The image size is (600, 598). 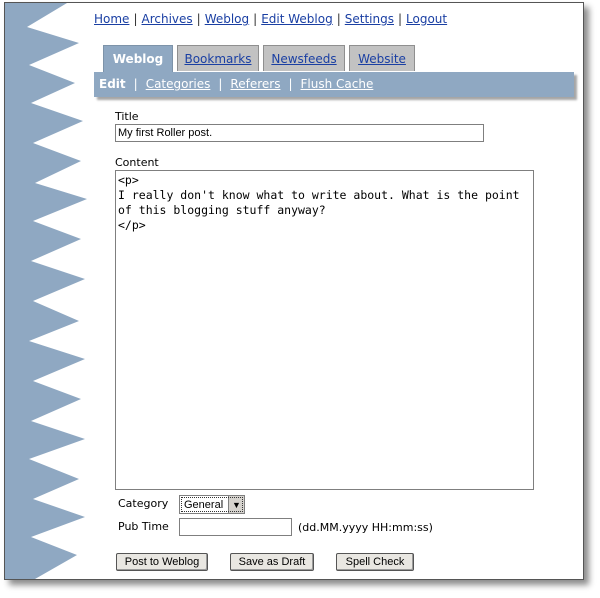 What do you see at coordinates (304, 58) in the screenshot?
I see `tab-newsfeeds: Newsfeeds` at bounding box center [304, 58].